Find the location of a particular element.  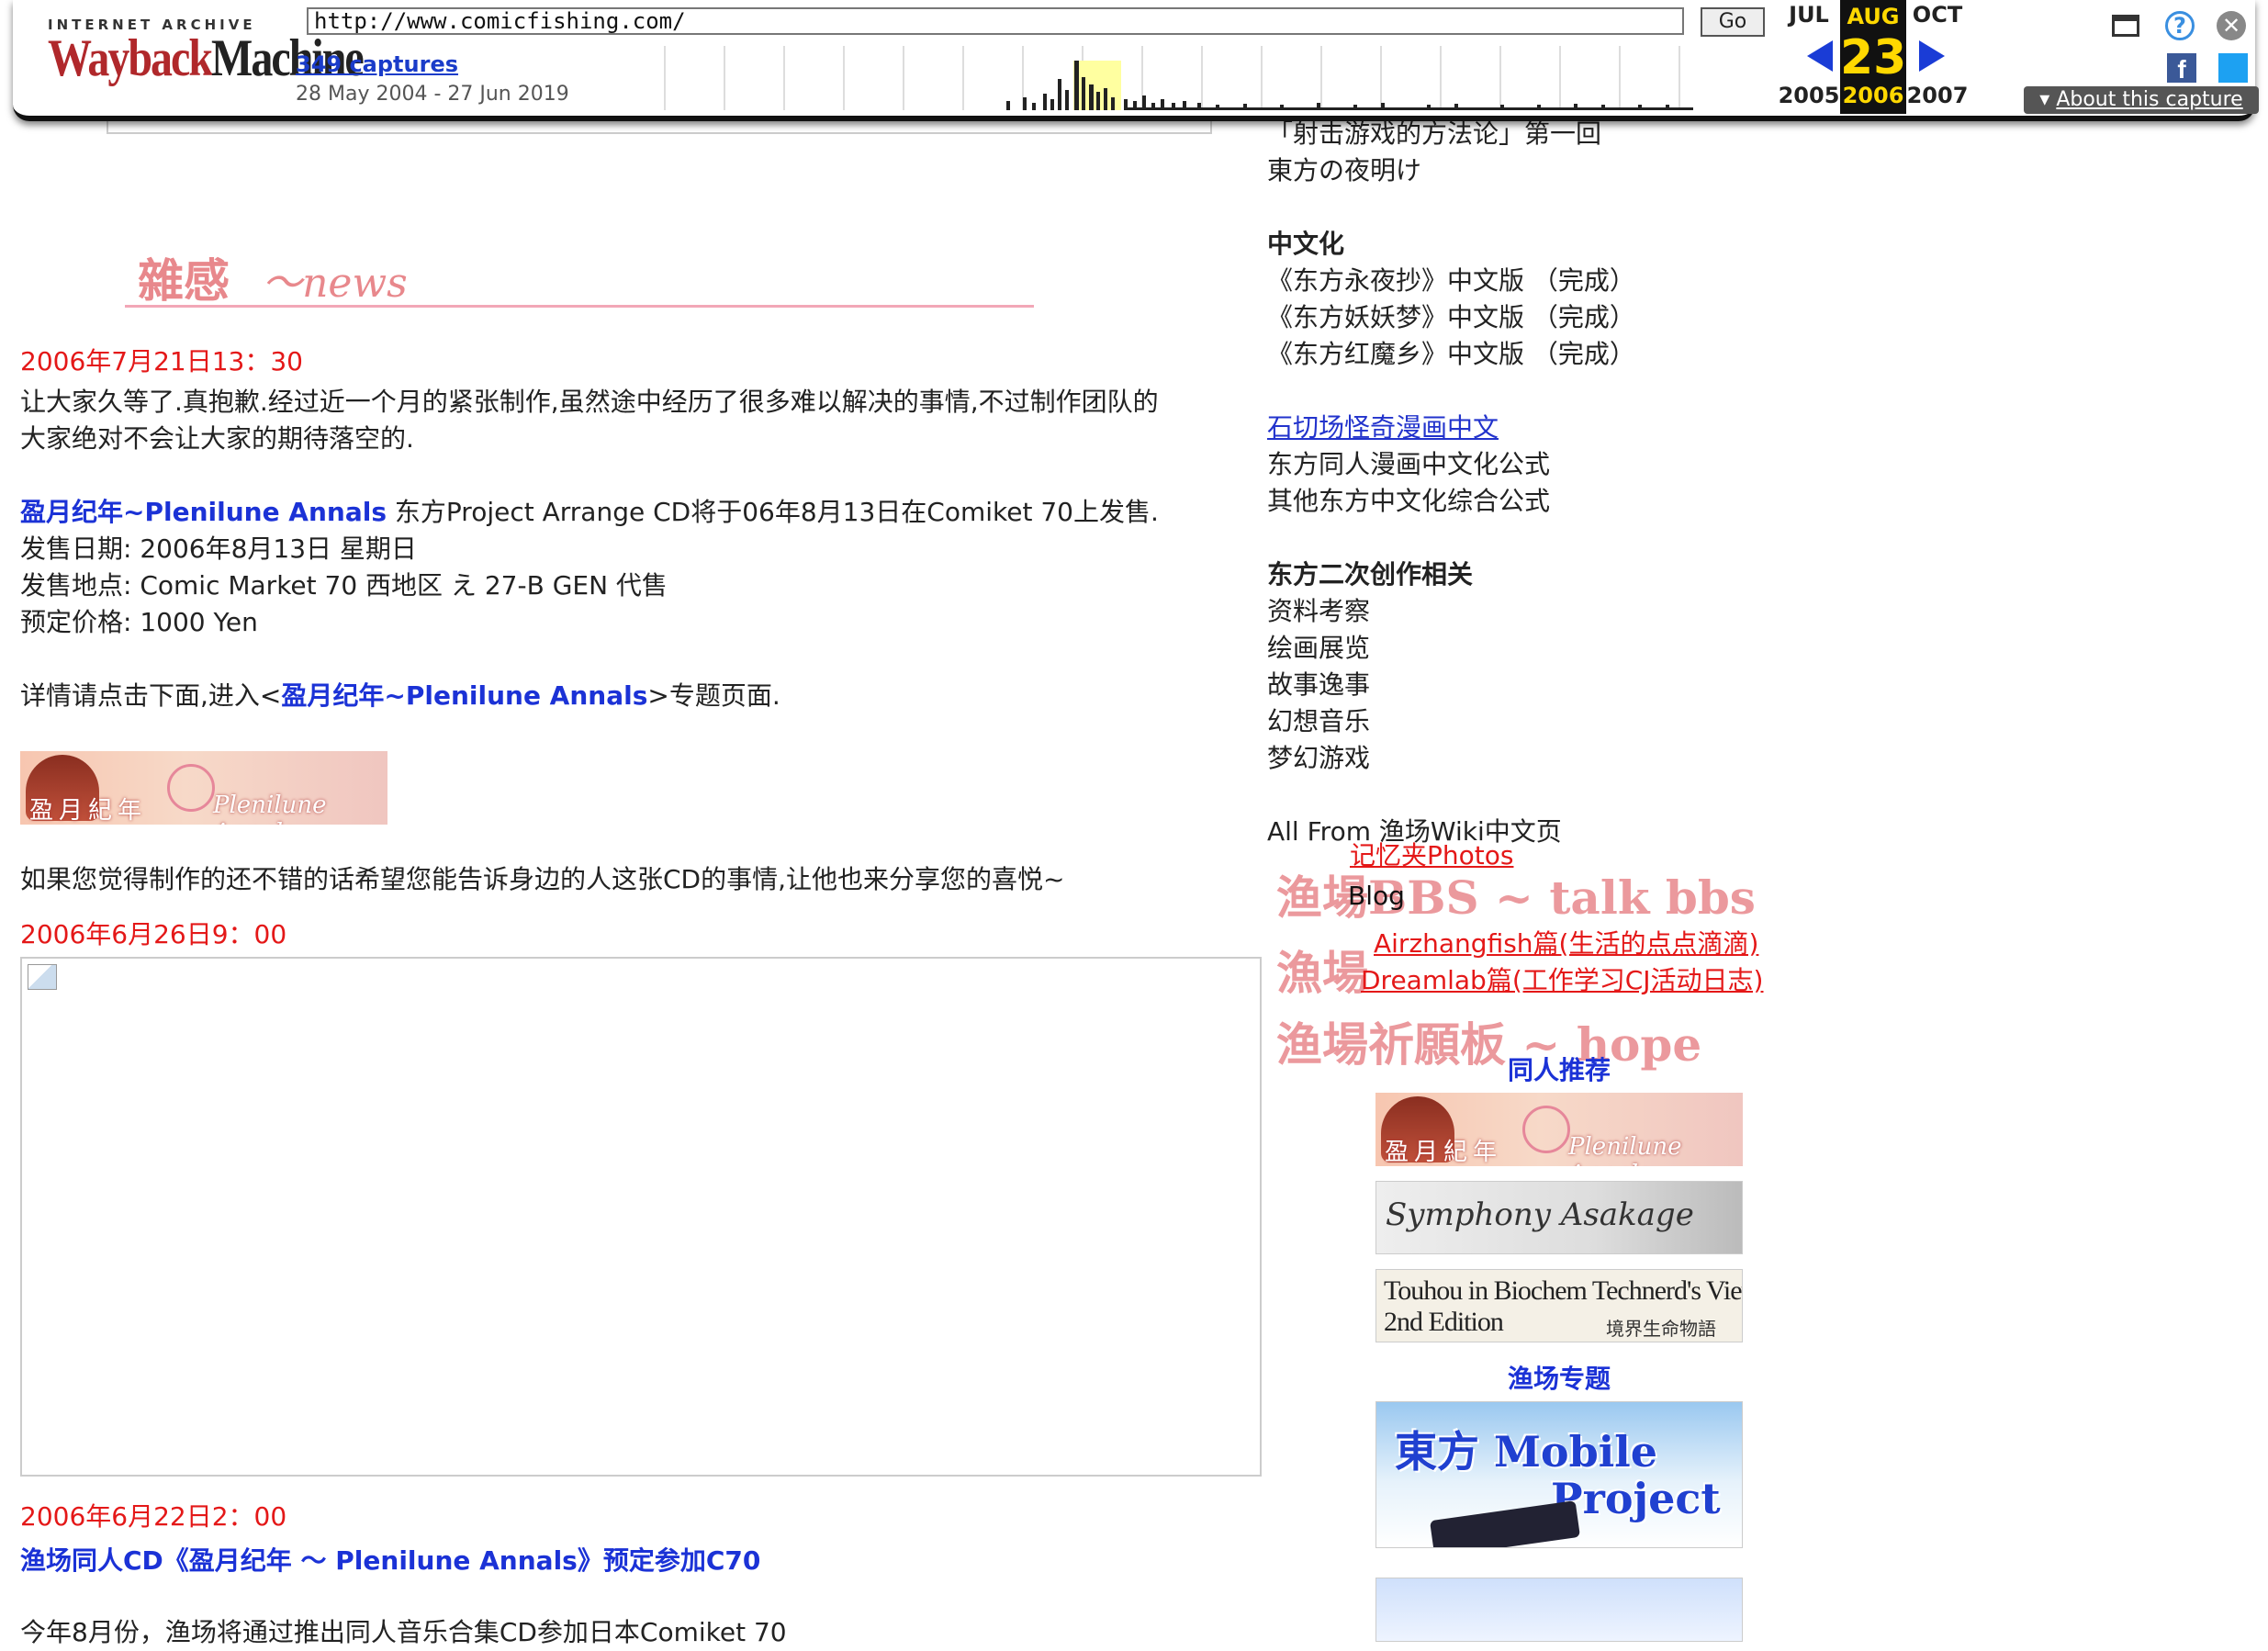

doujin-heading: 同人推荐 is located at coordinates (1559, 1070).